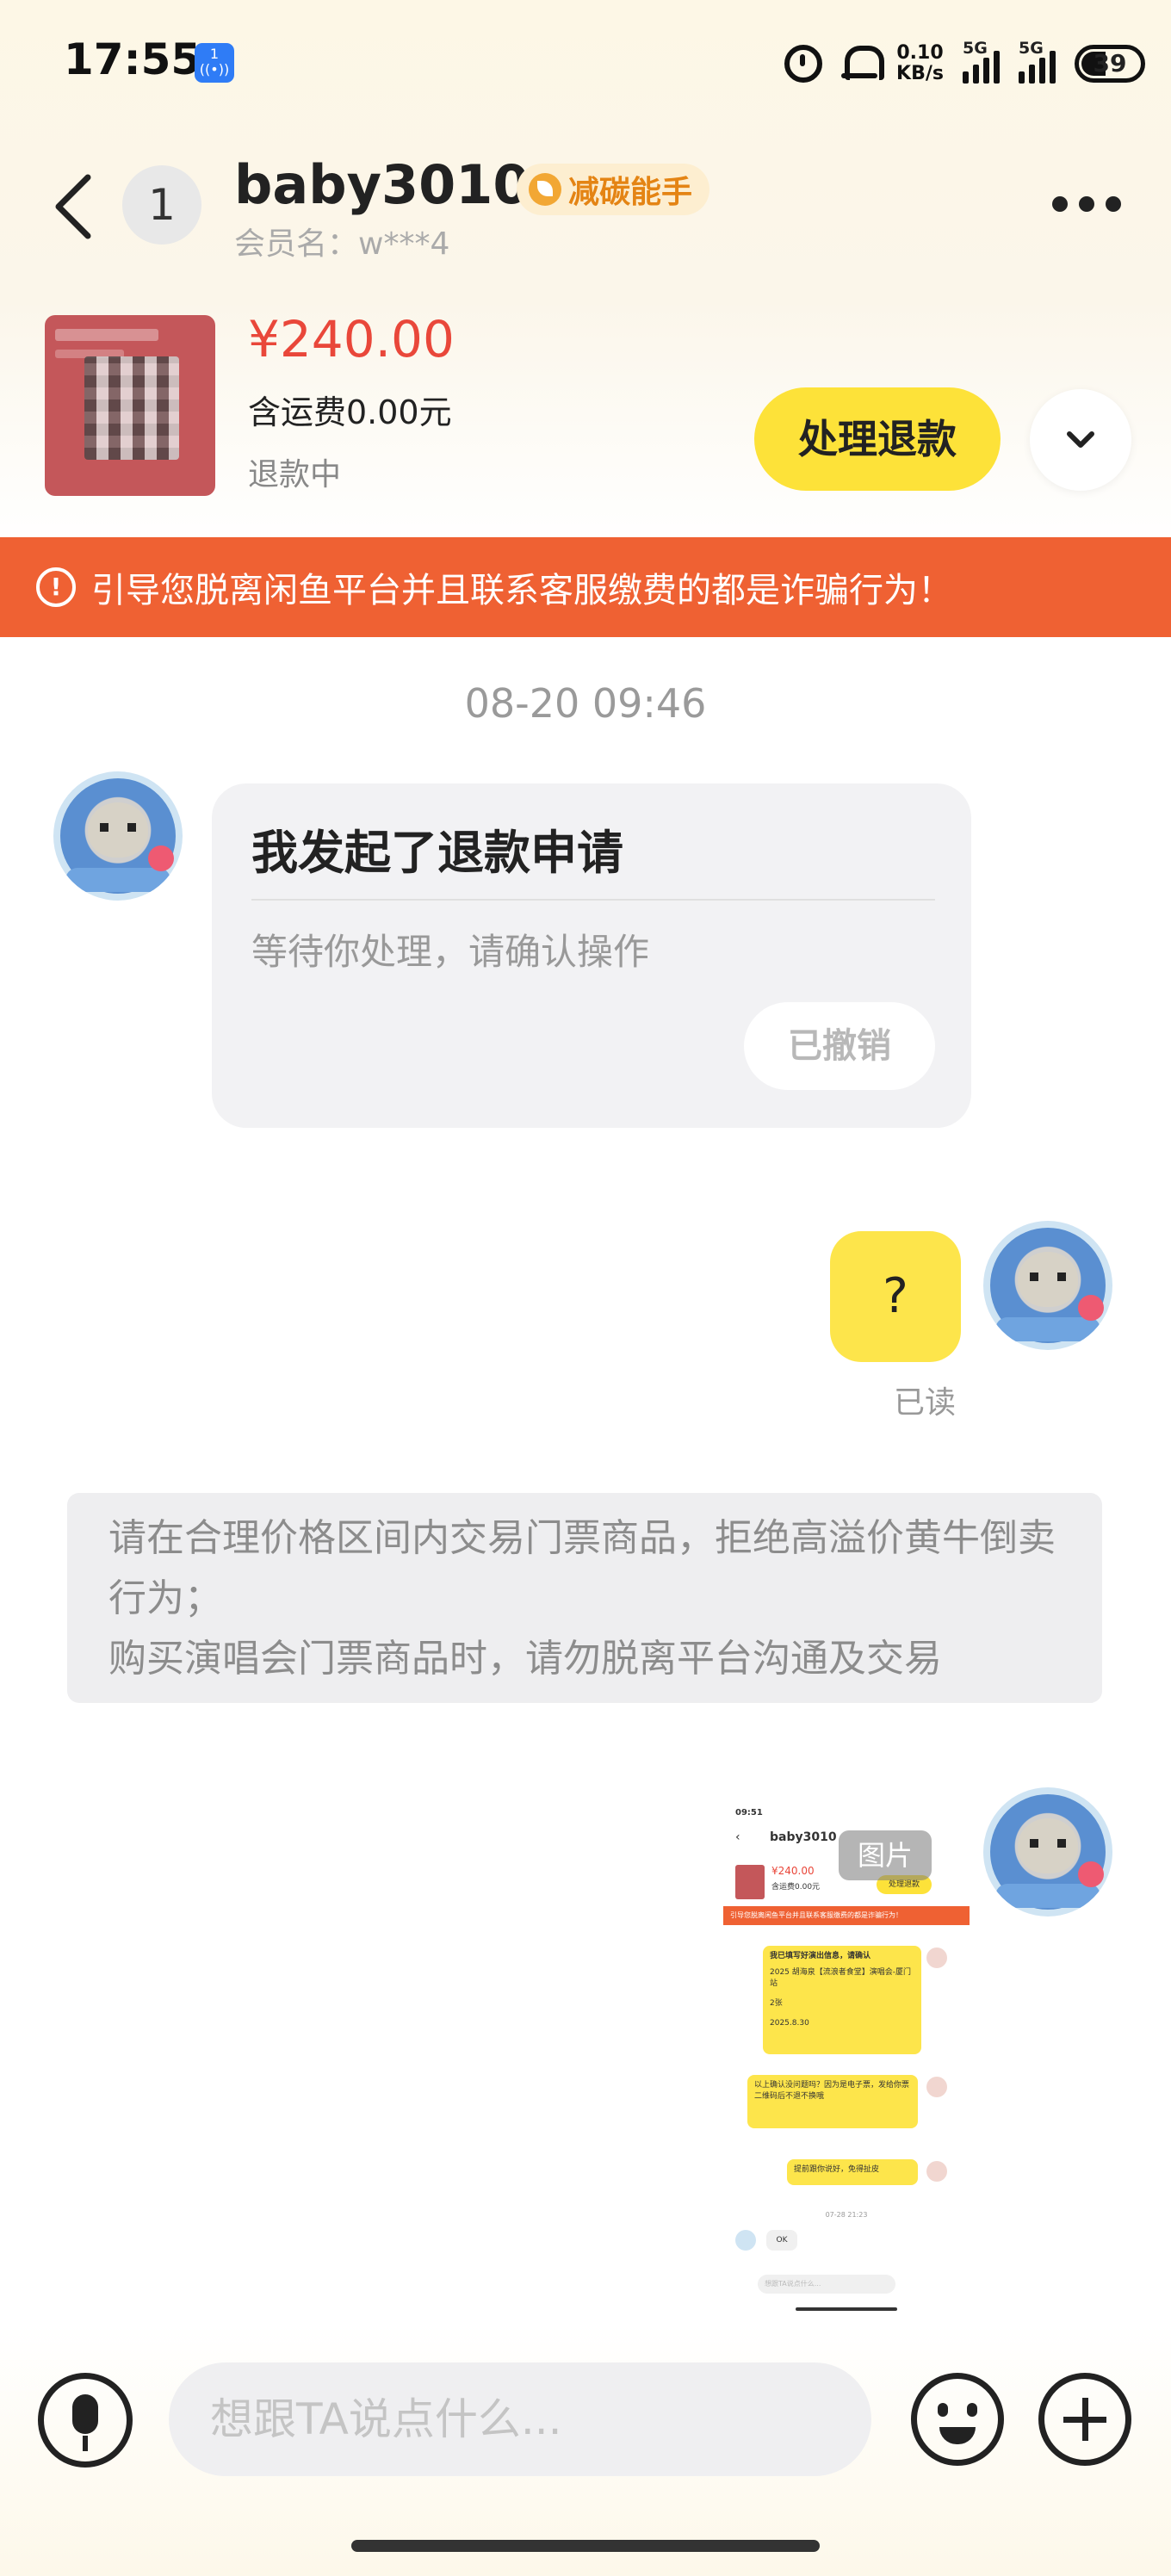 This screenshot has height=2576, width=1171. What do you see at coordinates (351, 339) in the screenshot?
I see `product-price: ¥240.00` at bounding box center [351, 339].